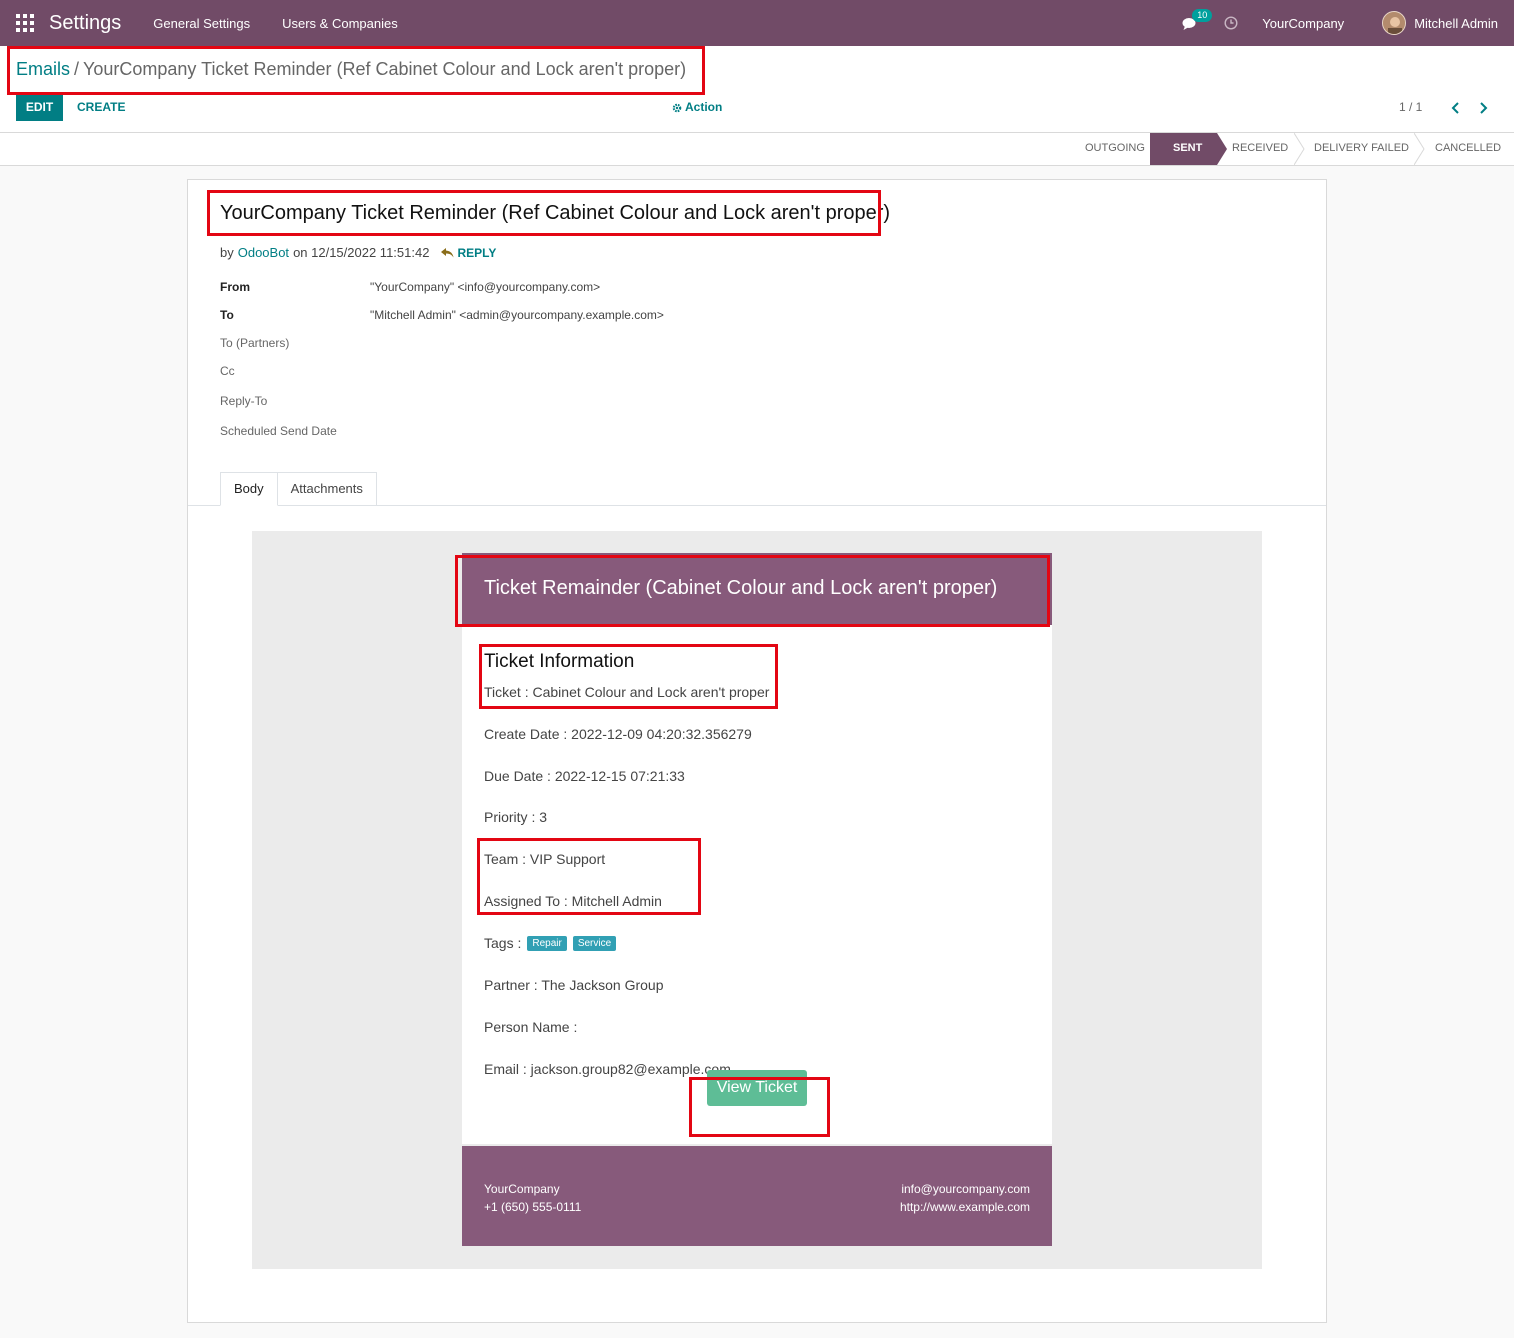 The width and height of the screenshot is (1514, 1338). Describe the element at coordinates (85, 23) in the screenshot. I see `app-name: Settings` at that location.